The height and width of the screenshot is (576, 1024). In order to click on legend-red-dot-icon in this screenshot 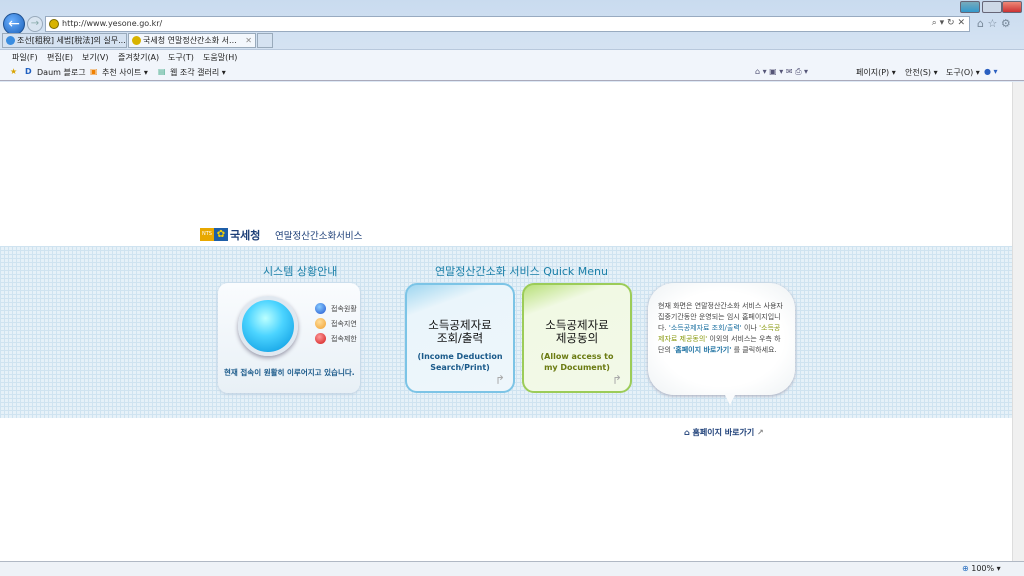, I will do `click(320, 338)`.